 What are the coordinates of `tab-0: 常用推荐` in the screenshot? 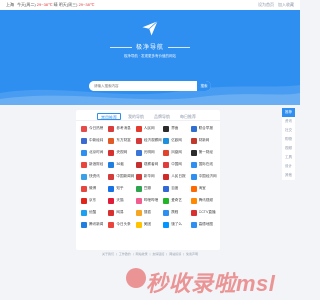 It's located at (109, 116).